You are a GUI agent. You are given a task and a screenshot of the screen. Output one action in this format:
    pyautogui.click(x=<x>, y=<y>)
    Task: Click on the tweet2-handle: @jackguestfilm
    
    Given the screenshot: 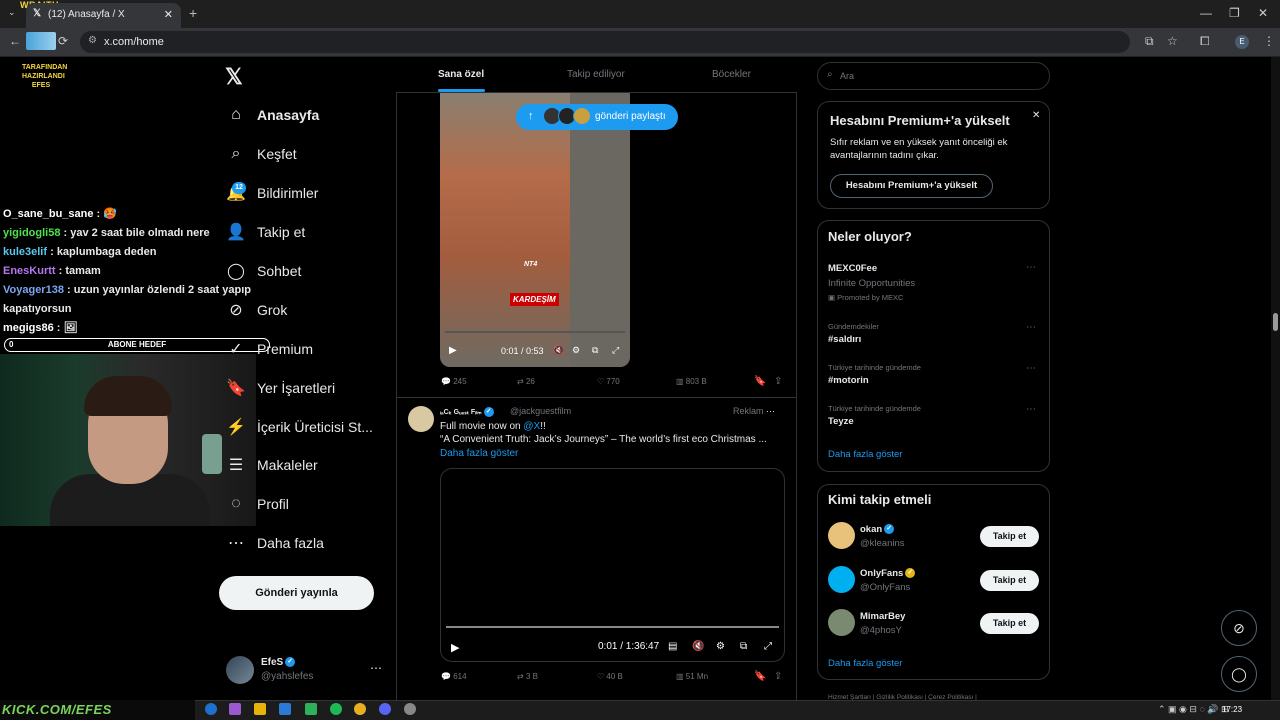 What is the action you would take?
    pyautogui.click(x=540, y=411)
    